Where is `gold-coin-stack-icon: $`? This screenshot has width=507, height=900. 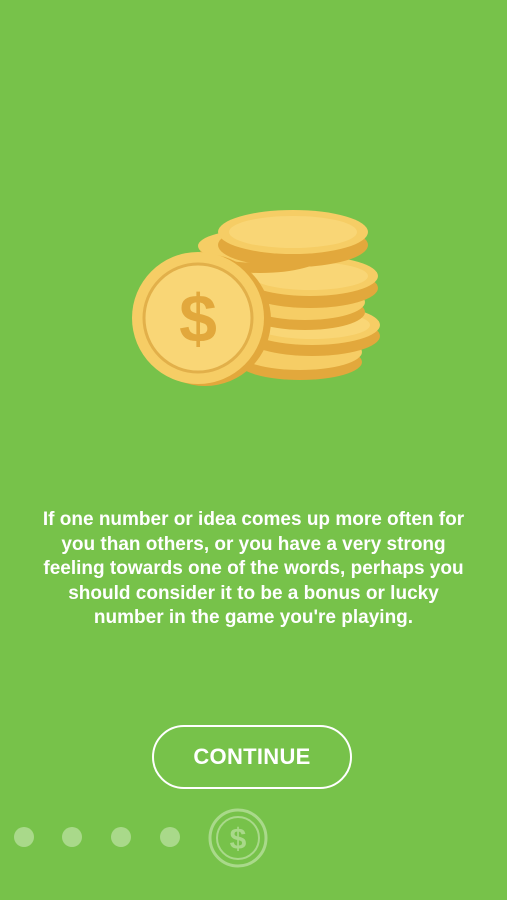
gold-coin-stack-icon: $ is located at coordinates (256, 298).